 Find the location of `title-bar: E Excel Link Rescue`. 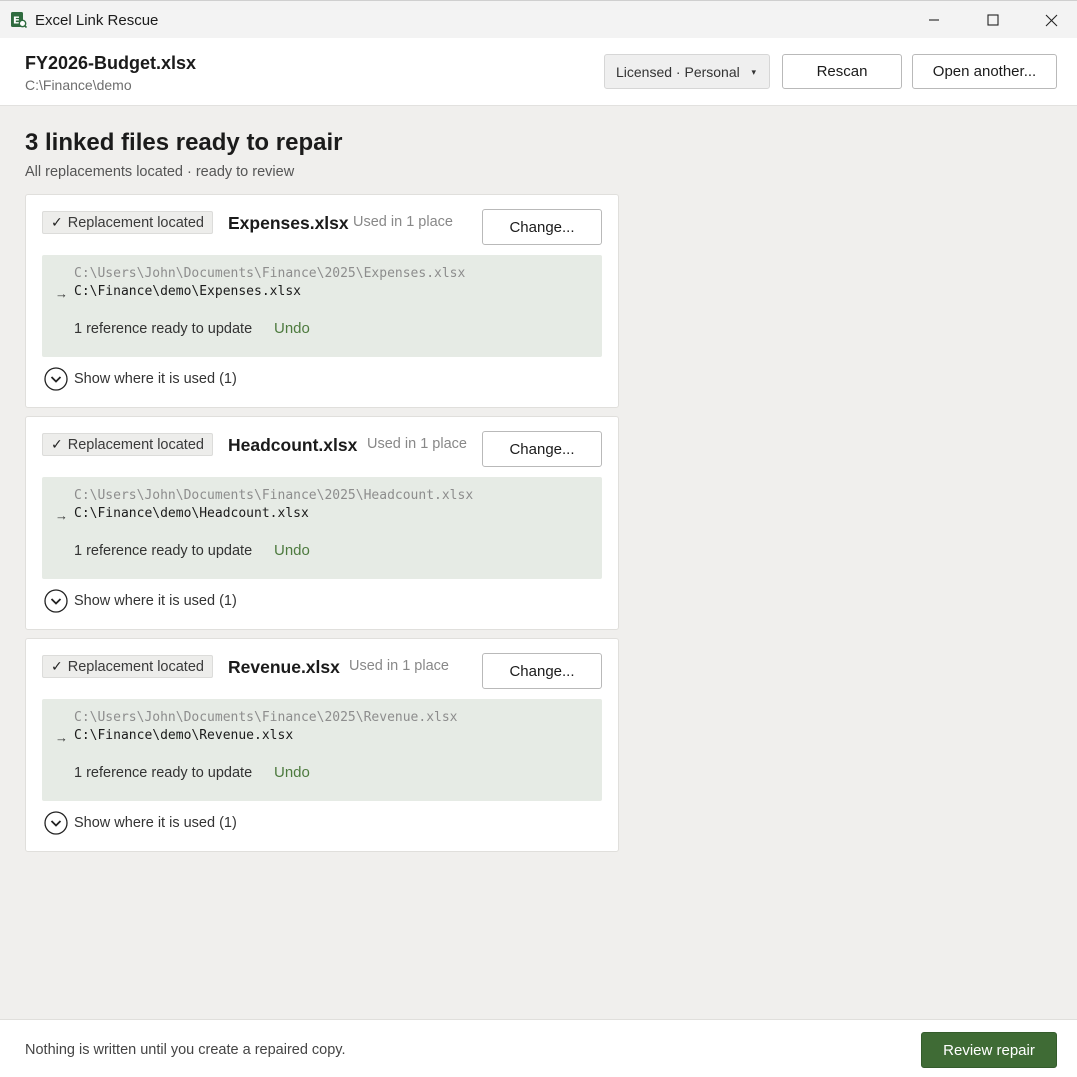

title-bar: E Excel Link Rescue is located at coordinates (538, 19).